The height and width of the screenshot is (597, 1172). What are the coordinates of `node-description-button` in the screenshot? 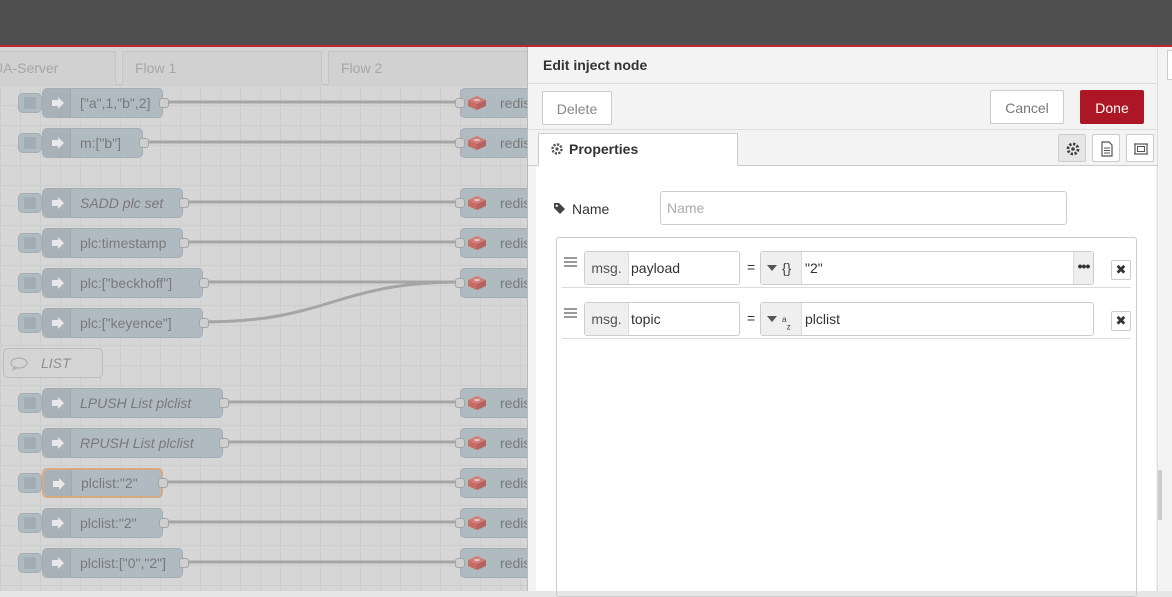 It's located at (1106, 148).